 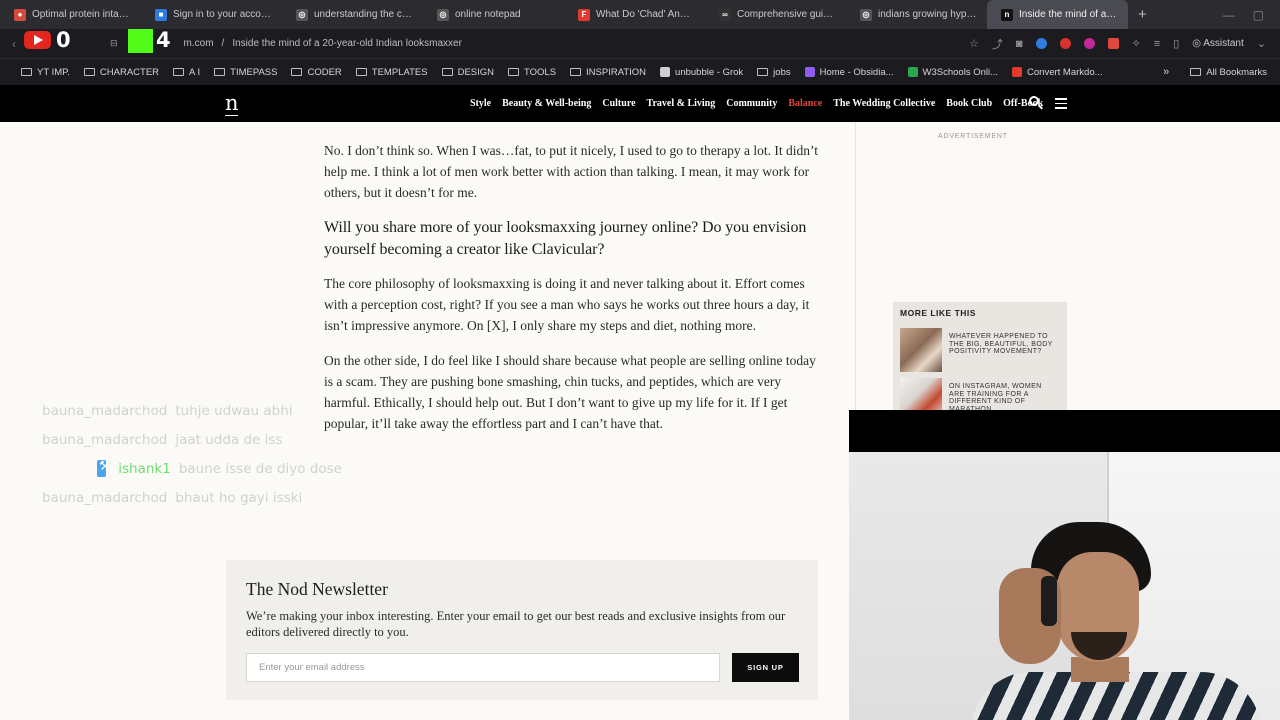 I want to click on sidebar-icon: ▯, so click(x=1176, y=43).